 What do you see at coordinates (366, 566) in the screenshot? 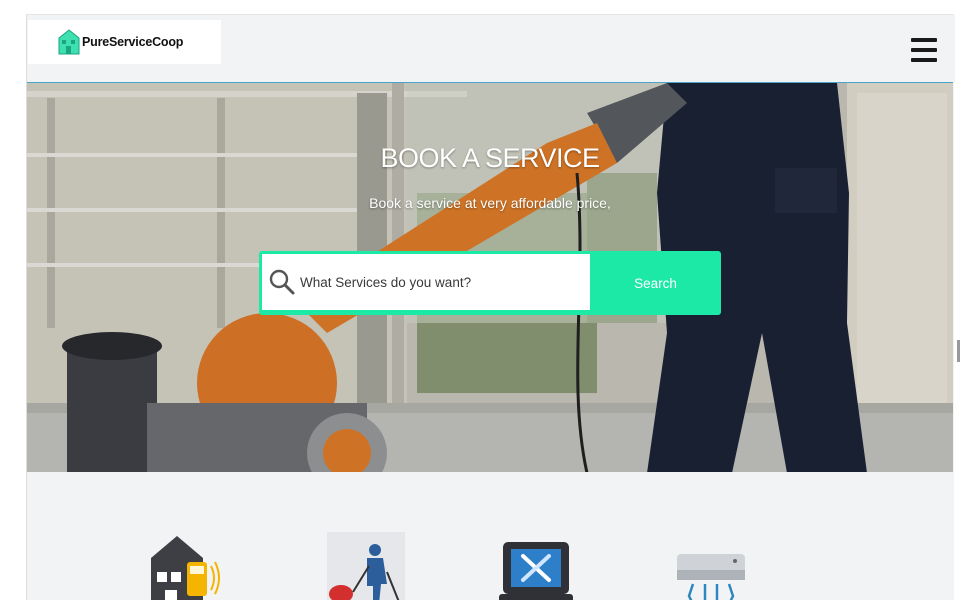
I see `cleaning-service-icon` at bounding box center [366, 566].